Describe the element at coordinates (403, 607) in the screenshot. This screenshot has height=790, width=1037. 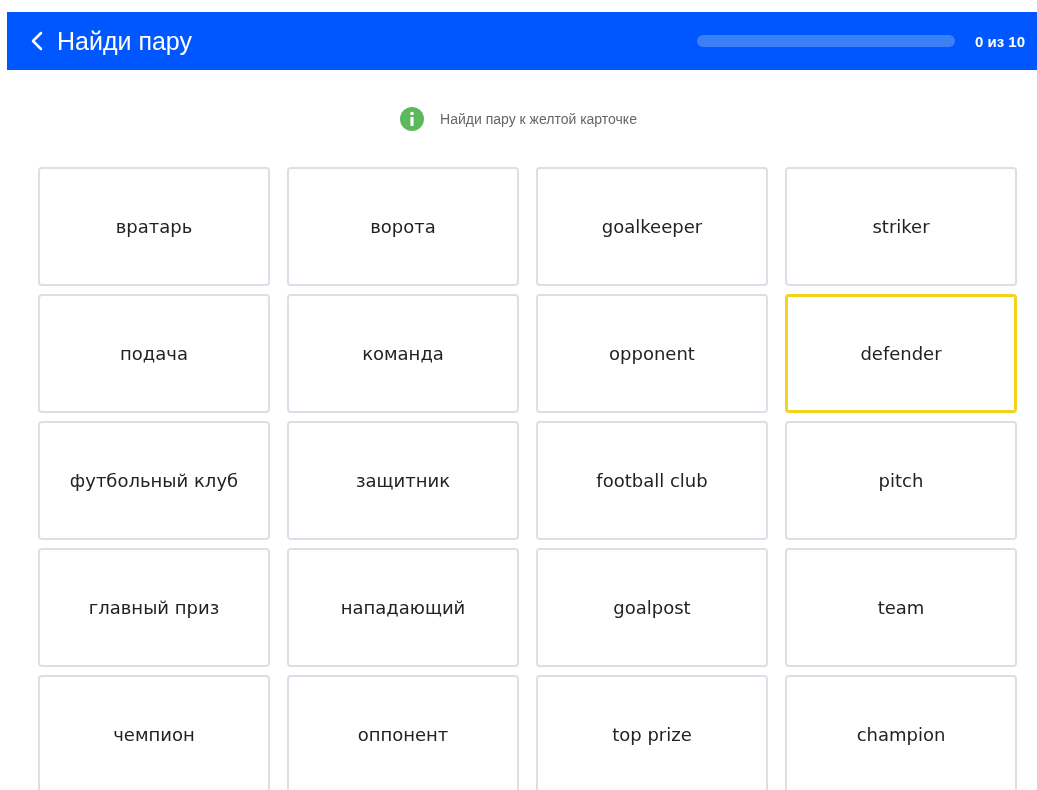
I see `word-card: нападающий` at that location.